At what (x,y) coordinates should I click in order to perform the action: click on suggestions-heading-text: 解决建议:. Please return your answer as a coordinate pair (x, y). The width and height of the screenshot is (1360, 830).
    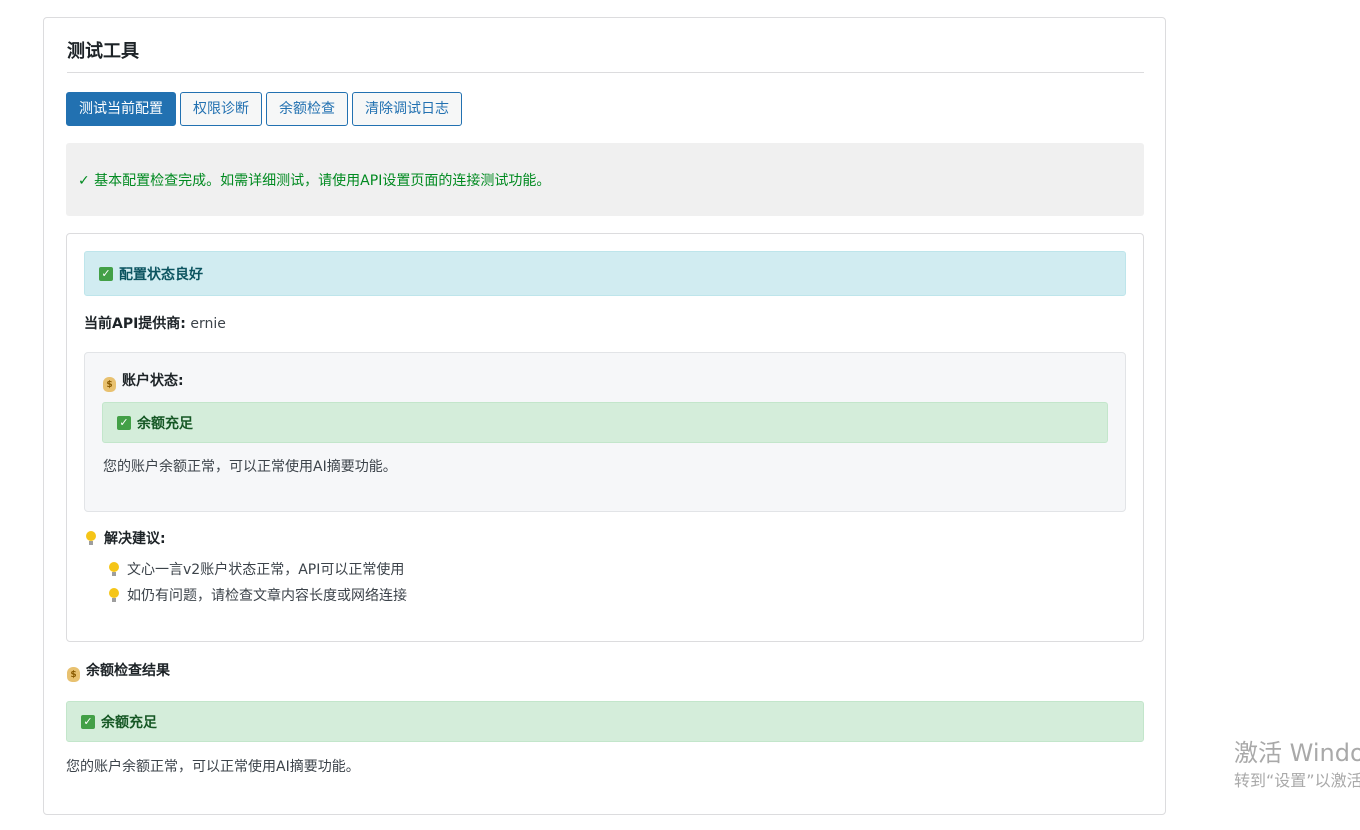
    Looking at the image, I should click on (135, 539).